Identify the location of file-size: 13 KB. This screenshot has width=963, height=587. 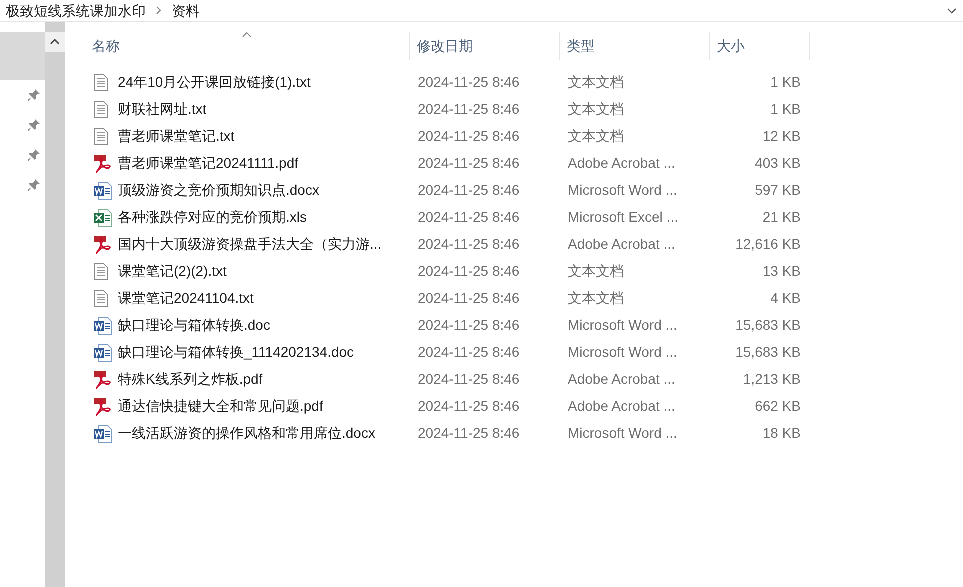
(781, 271).